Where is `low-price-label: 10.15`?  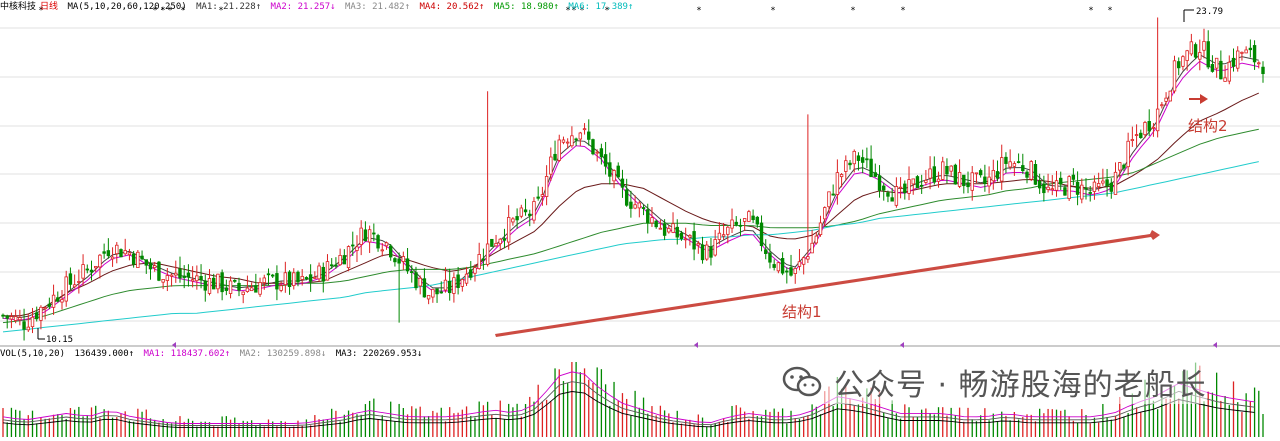 low-price-label: 10.15 is located at coordinates (59, 340).